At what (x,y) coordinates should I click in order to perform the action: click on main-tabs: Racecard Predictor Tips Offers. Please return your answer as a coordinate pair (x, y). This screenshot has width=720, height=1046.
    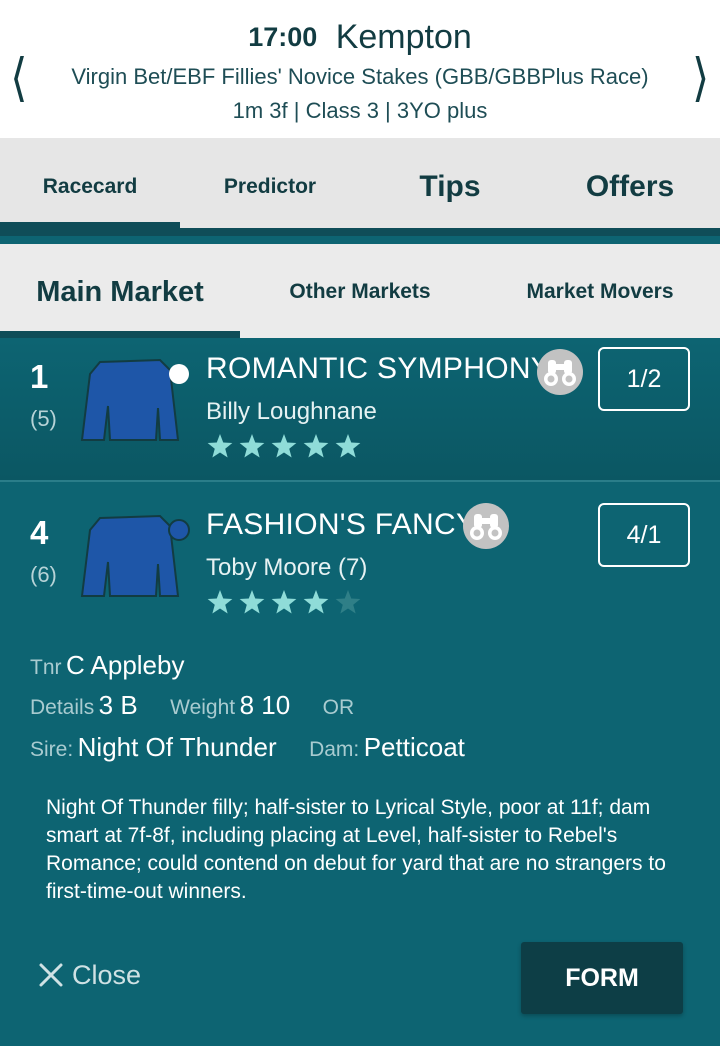
    Looking at the image, I should click on (360, 187).